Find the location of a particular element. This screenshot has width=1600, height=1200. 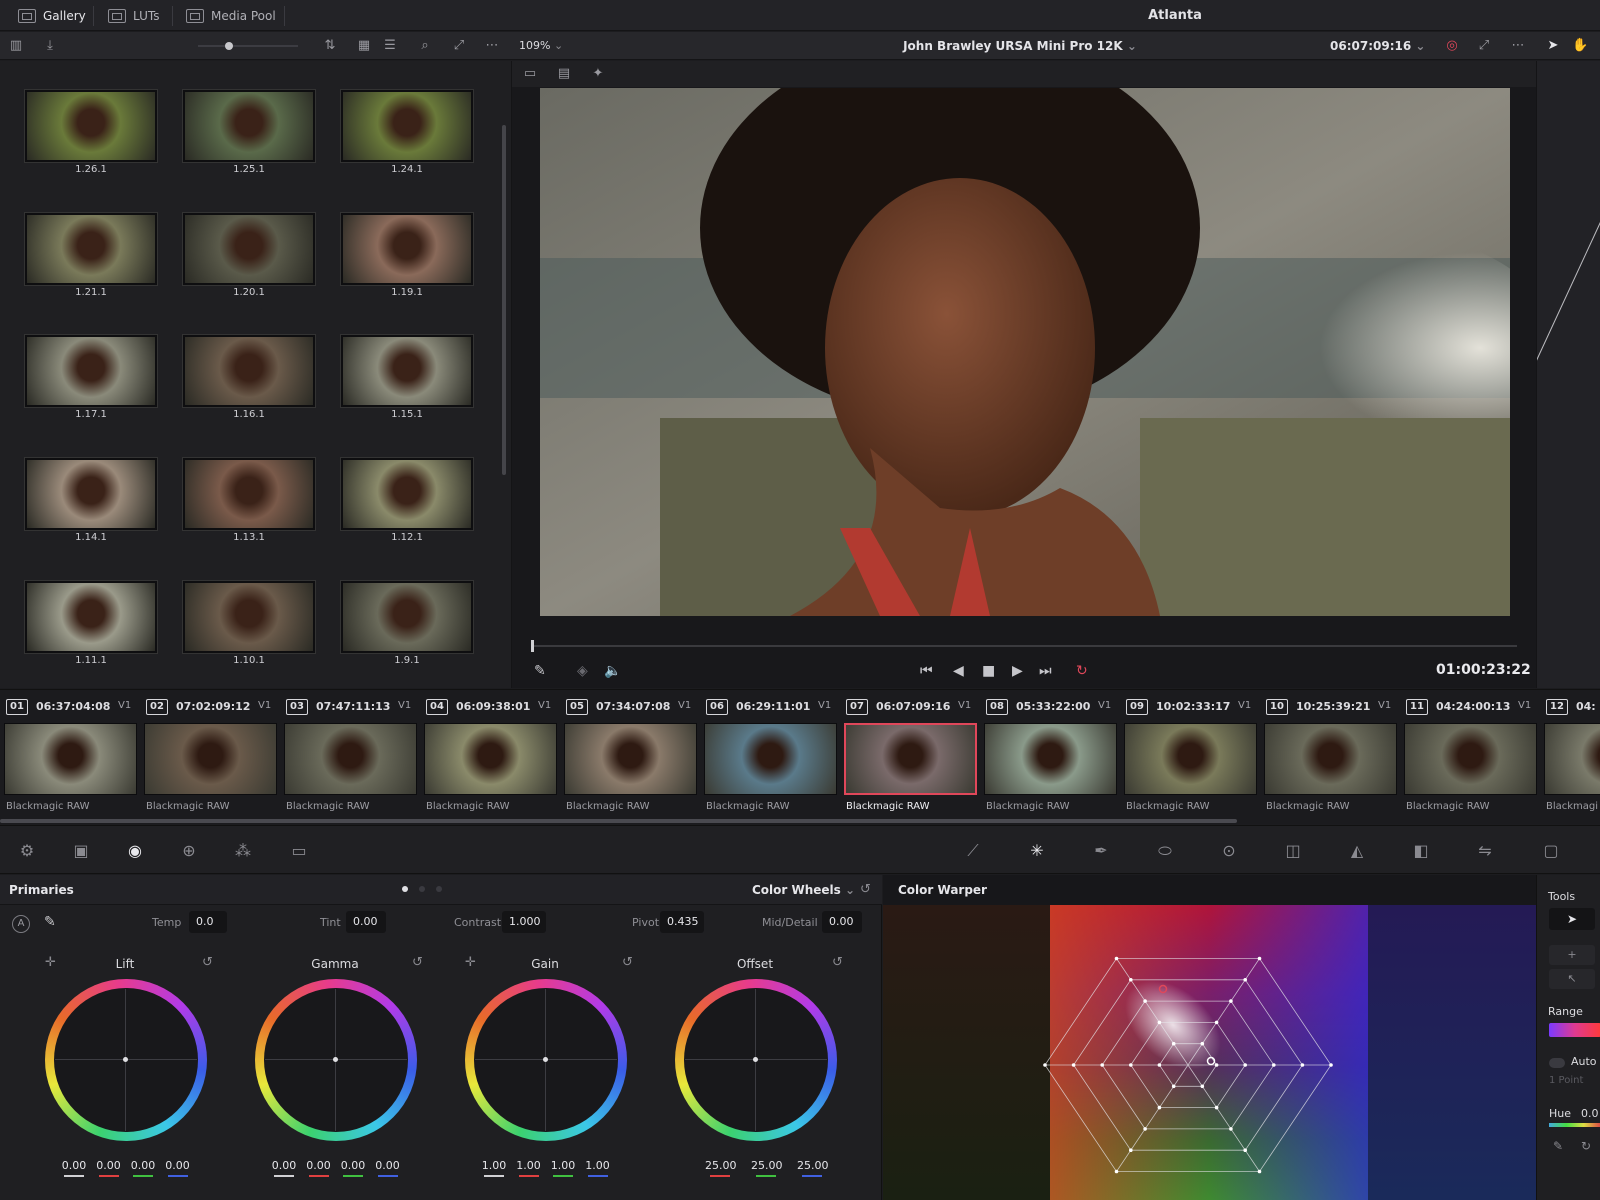

viewer-more-icon: ⋯ is located at coordinates (1518, 46).